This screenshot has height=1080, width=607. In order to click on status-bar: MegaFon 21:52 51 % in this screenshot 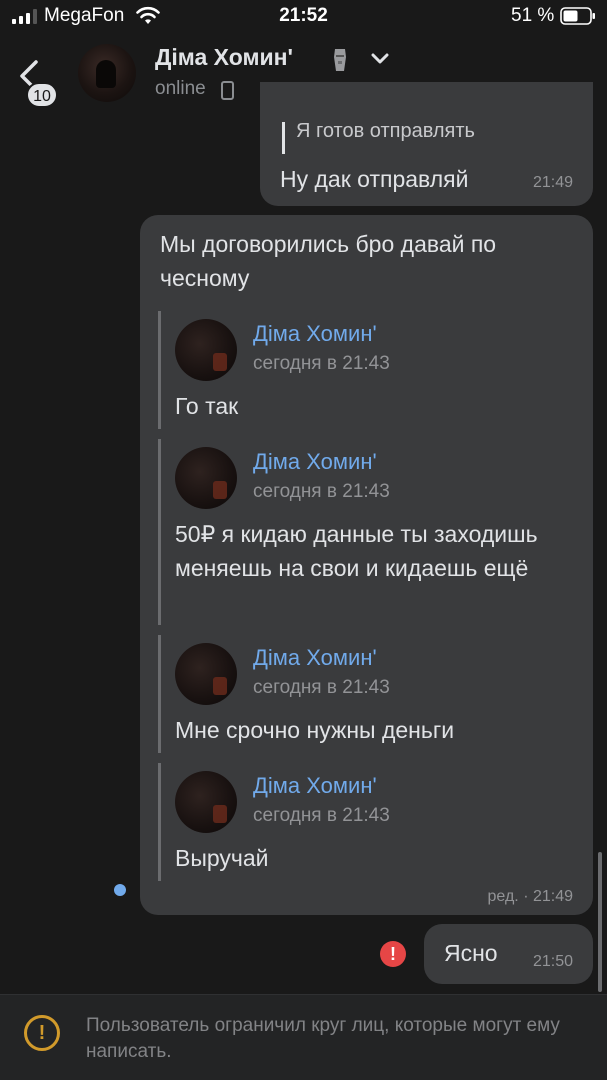, I will do `click(303, 18)`.